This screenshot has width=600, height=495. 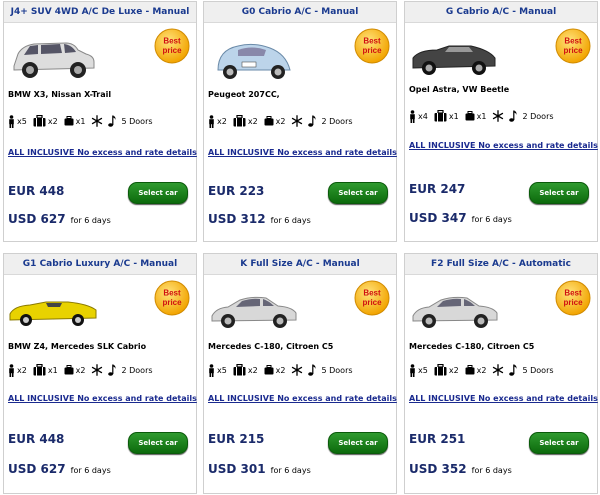 What do you see at coordinates (236, 439) in the screenshot?
I see `price-eur: EUR 215` at bounding box center [236, 439].